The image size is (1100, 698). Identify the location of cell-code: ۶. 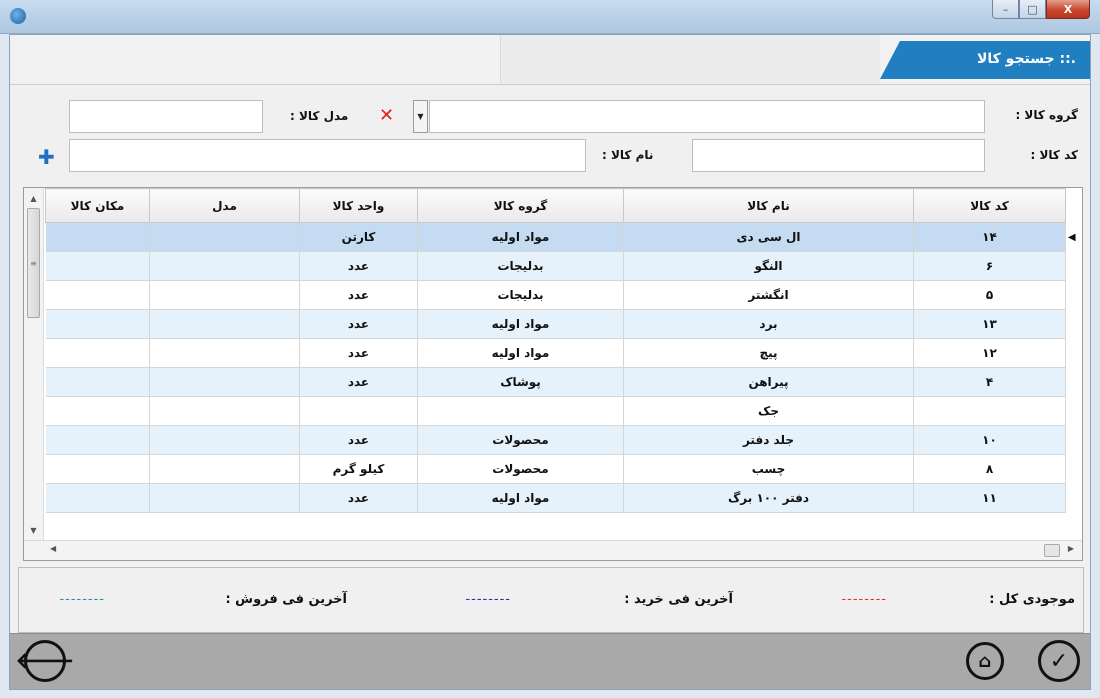
(989, 266).